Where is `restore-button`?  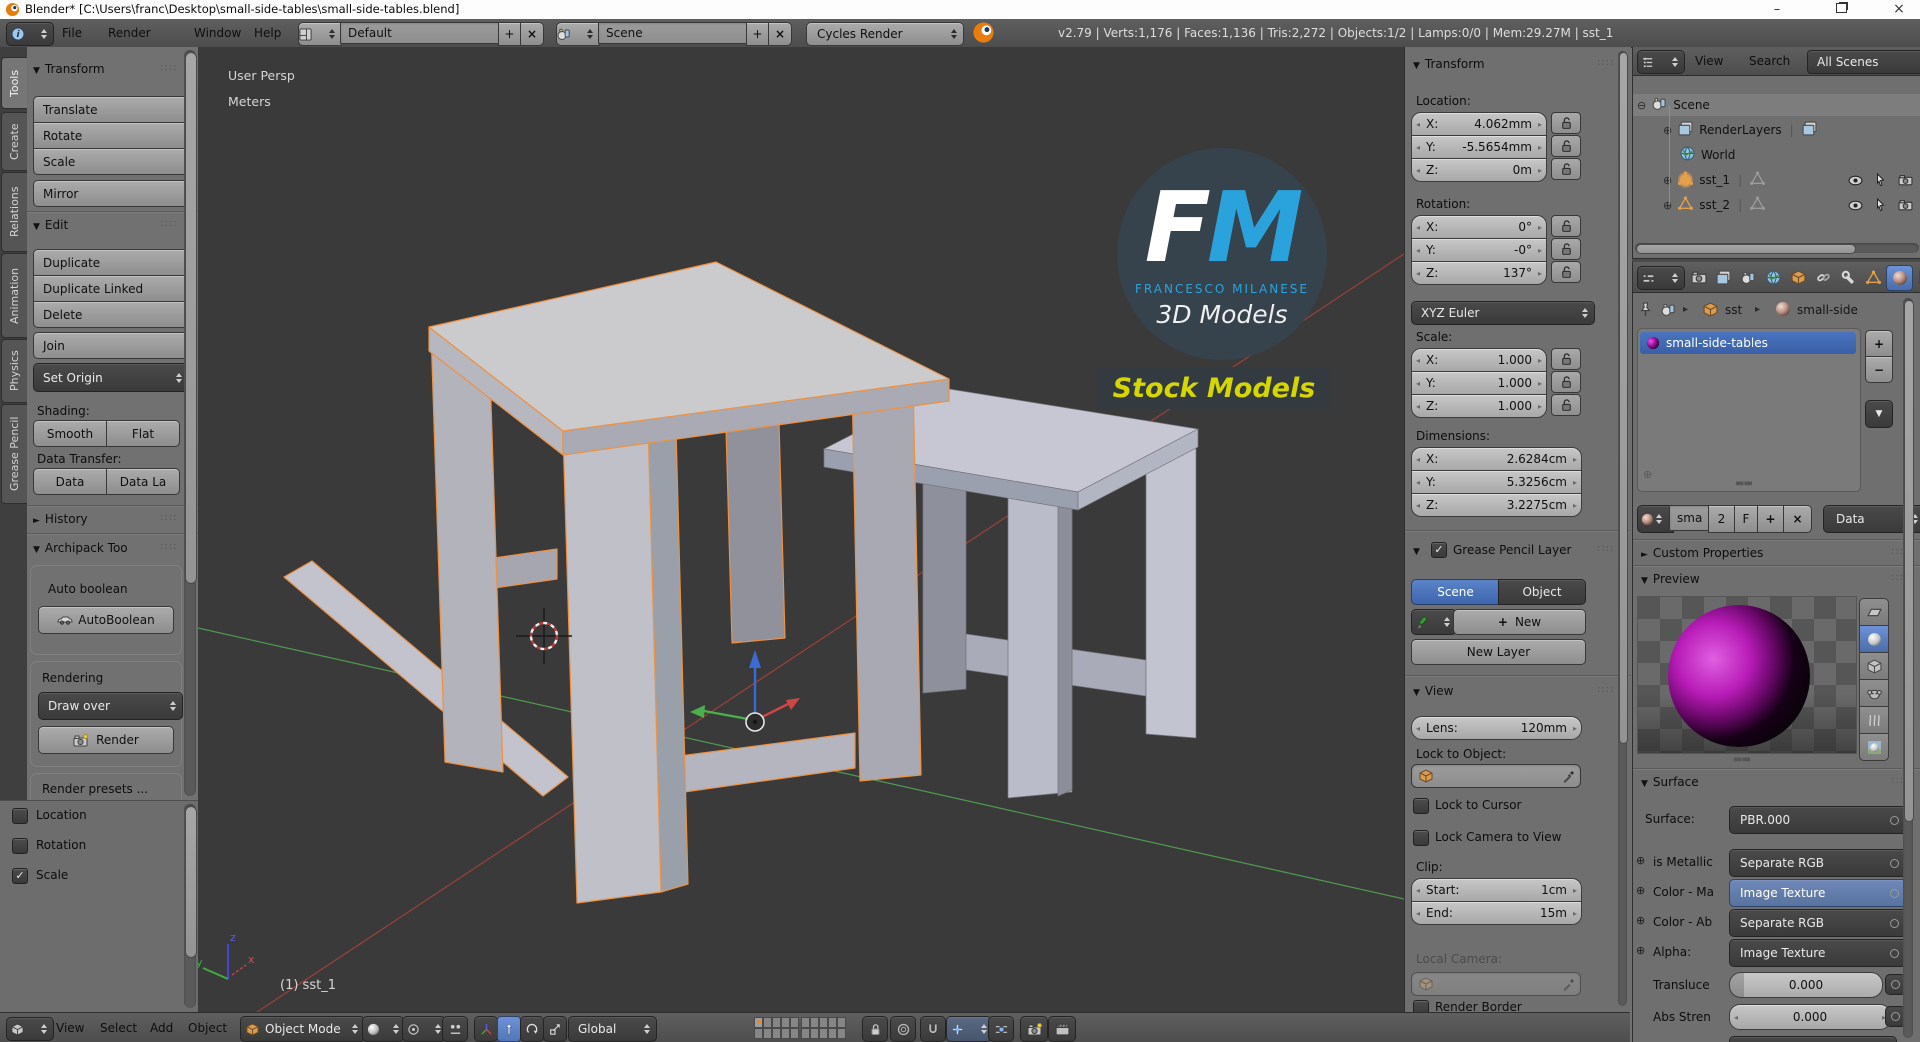
restore-button is located at coordinates (1841, 9).